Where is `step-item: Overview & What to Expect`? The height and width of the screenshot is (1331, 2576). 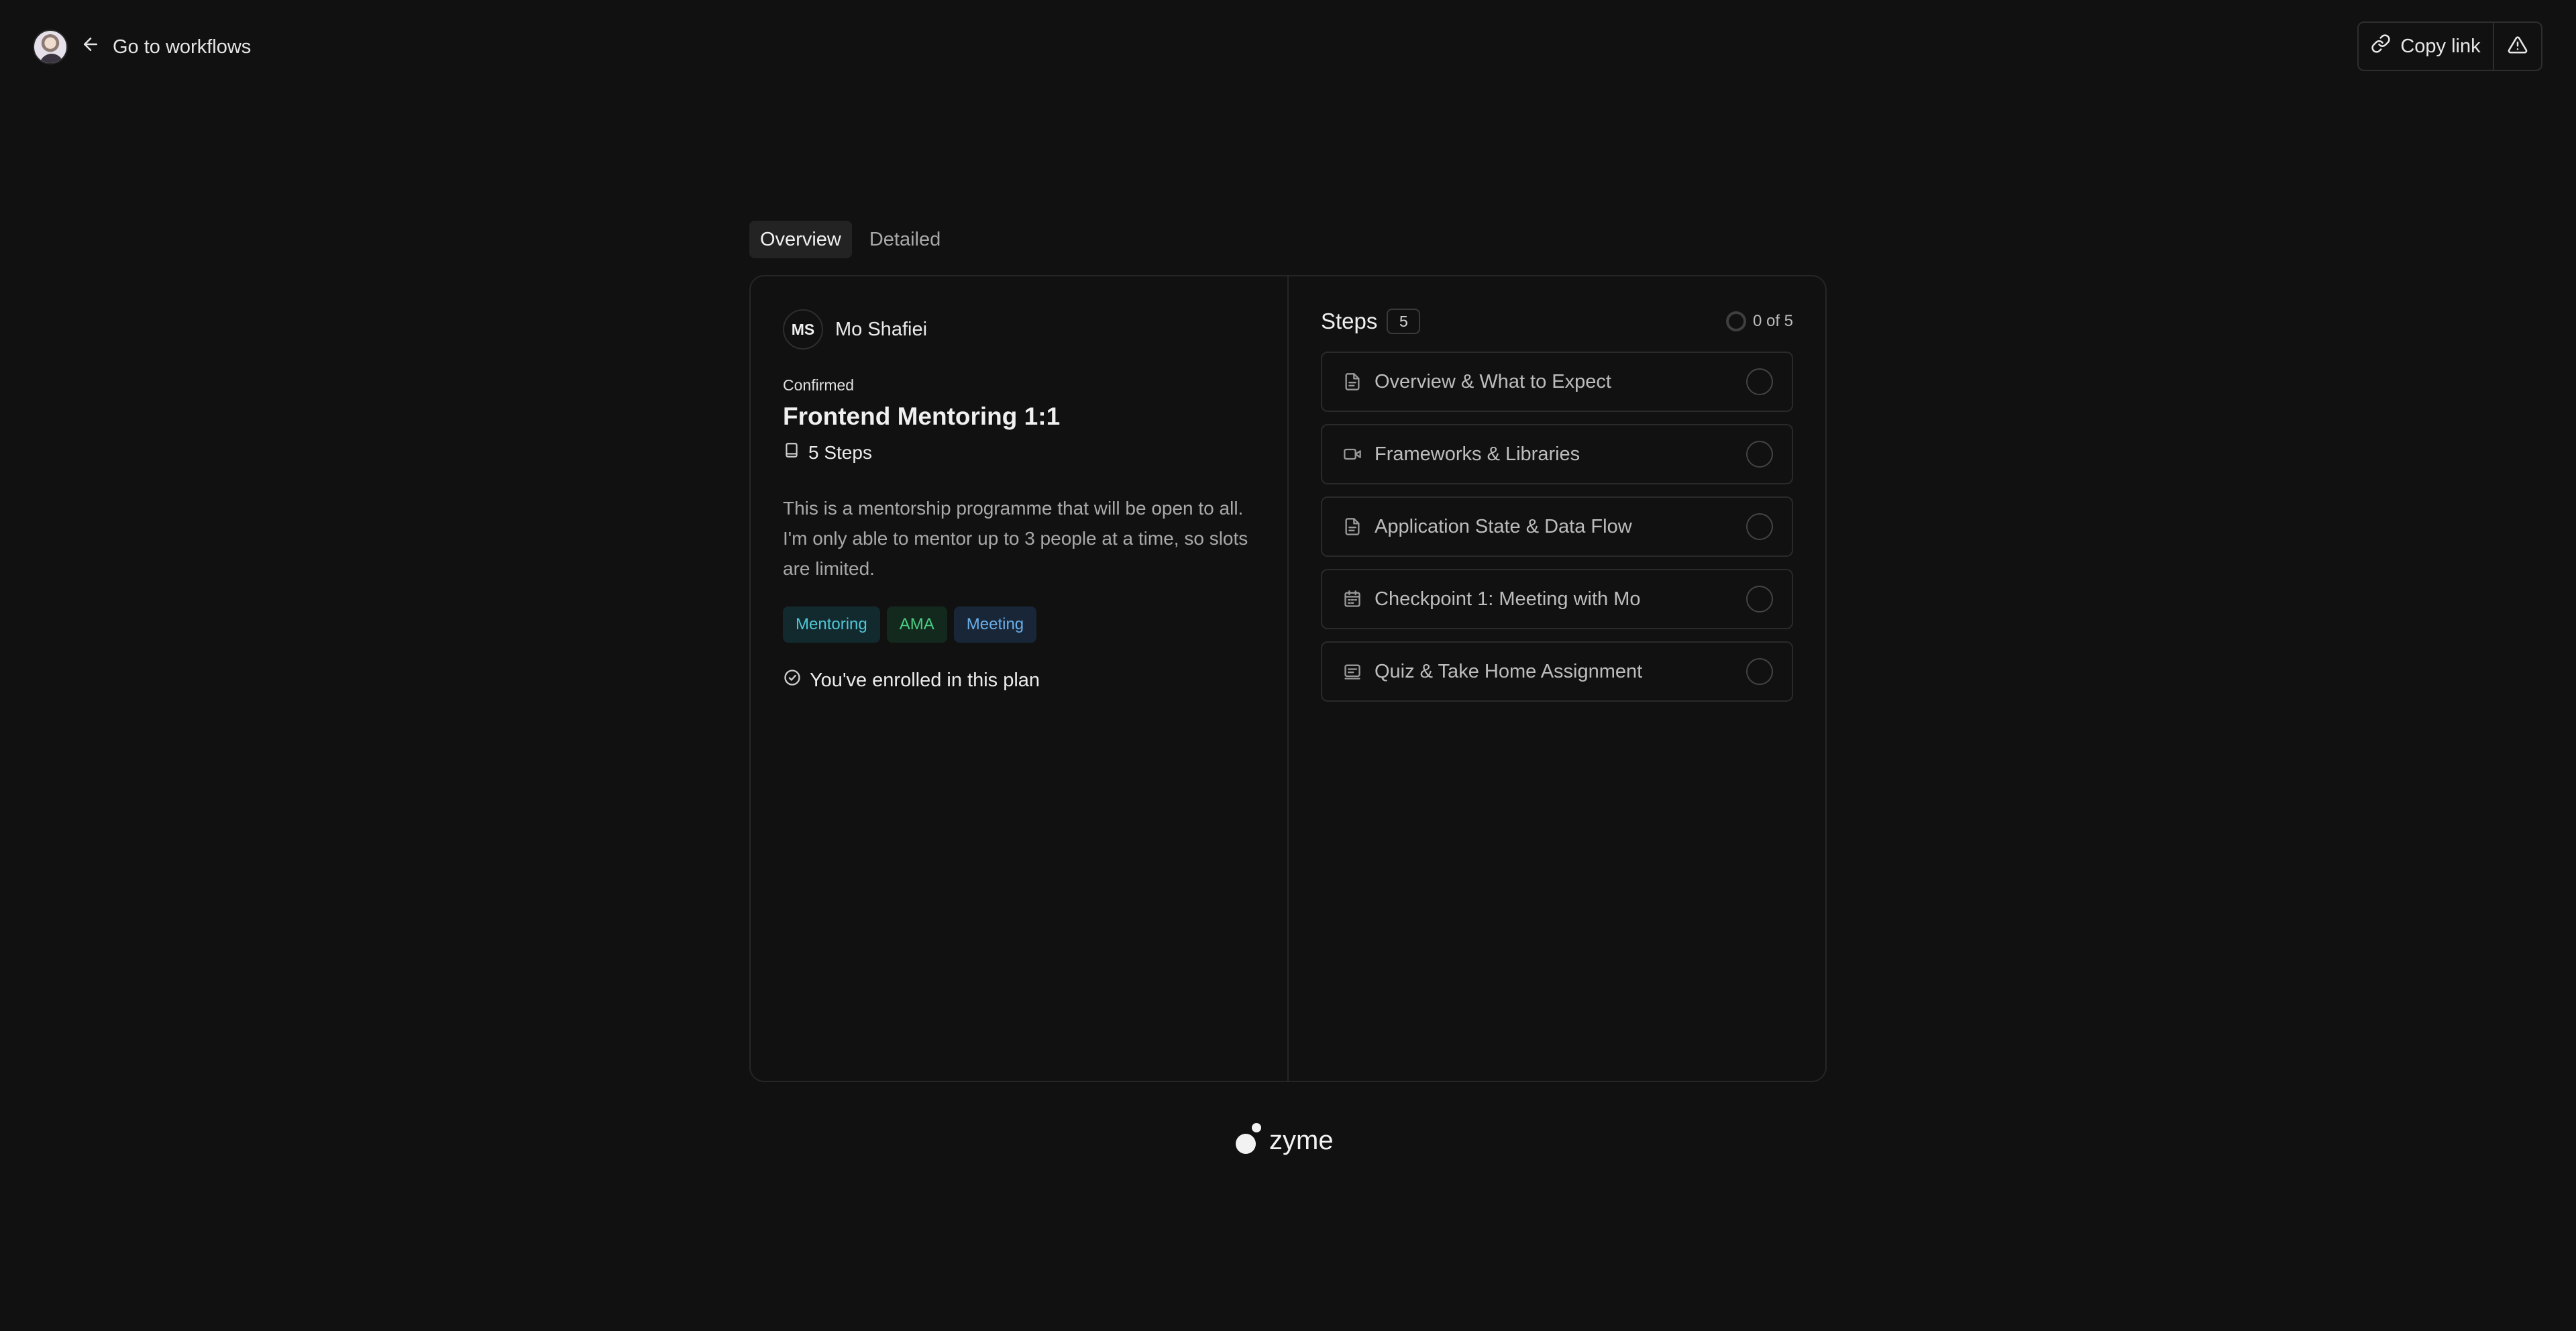
step-item: Overview & What to Expect is located at coordinates (1557, 382).